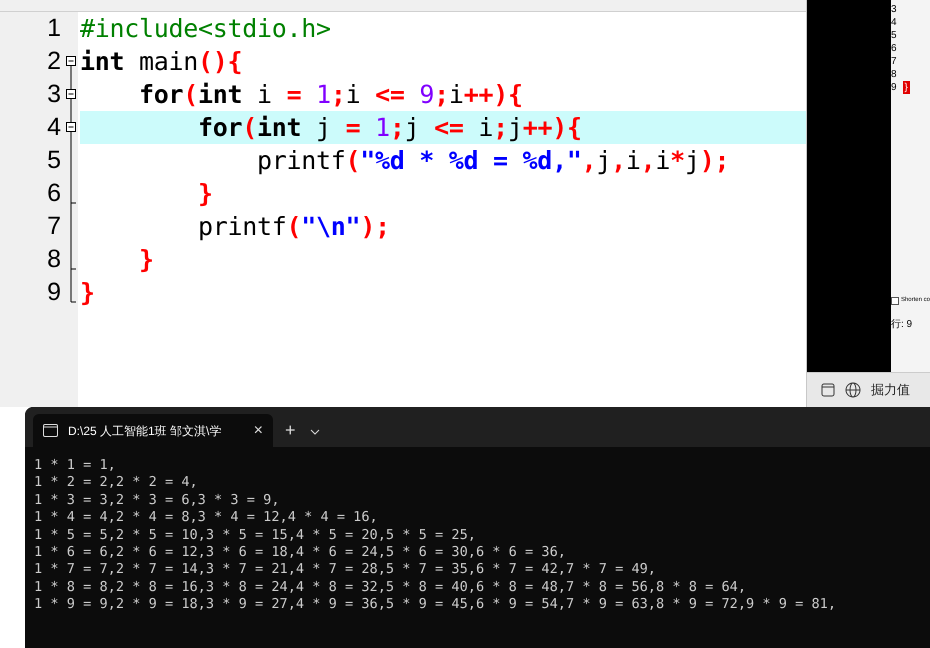 The image size is (930, 648). I want to click on output-line: 1 * 1 = 1,, so click(75, 465).